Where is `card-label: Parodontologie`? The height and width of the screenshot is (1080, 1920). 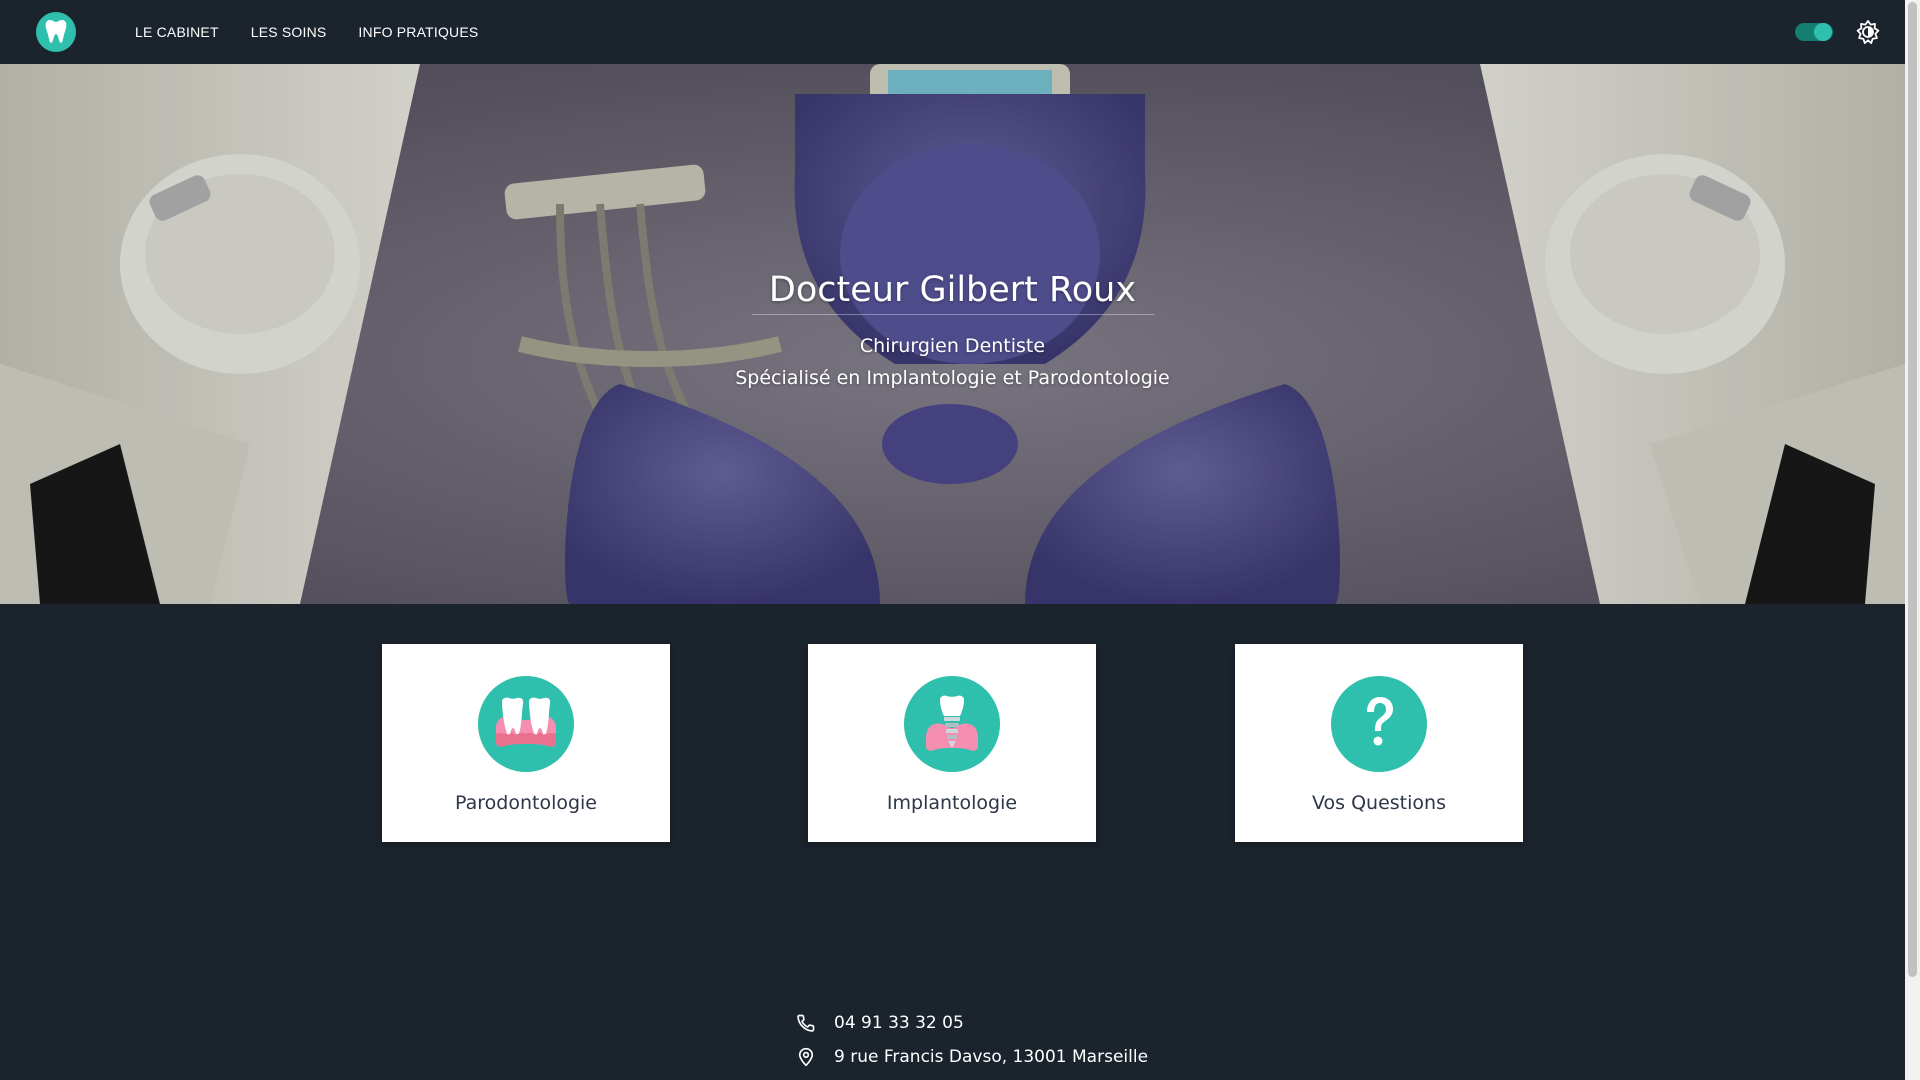 card-label: Parodontologie is located at coordinates (526, 803).